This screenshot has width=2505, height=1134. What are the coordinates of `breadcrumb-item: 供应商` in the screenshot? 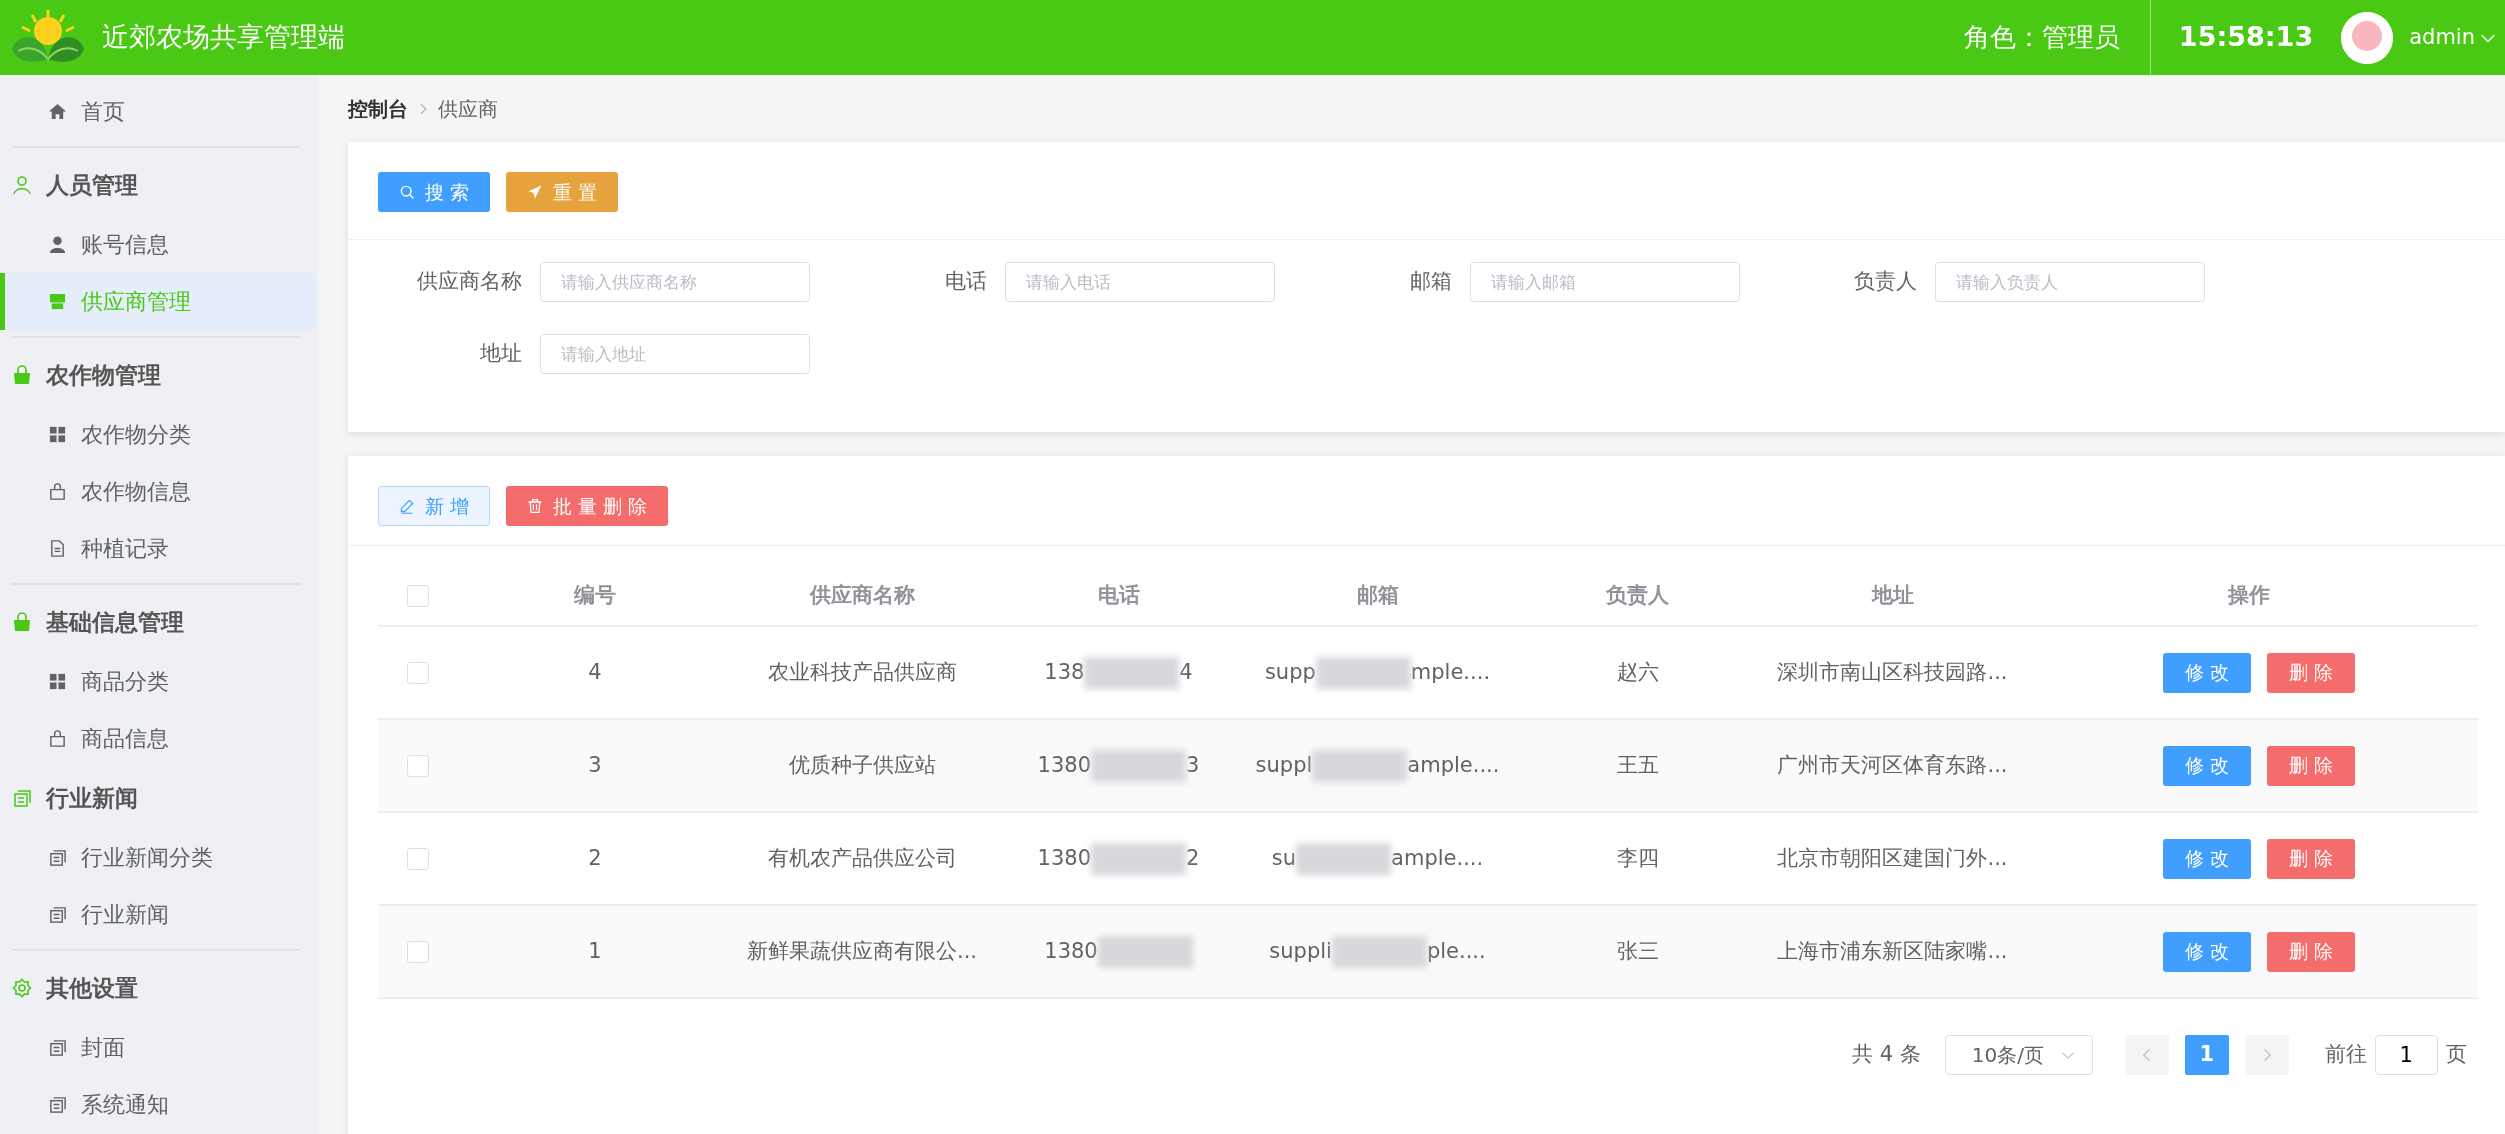 It's located at (468, 109).